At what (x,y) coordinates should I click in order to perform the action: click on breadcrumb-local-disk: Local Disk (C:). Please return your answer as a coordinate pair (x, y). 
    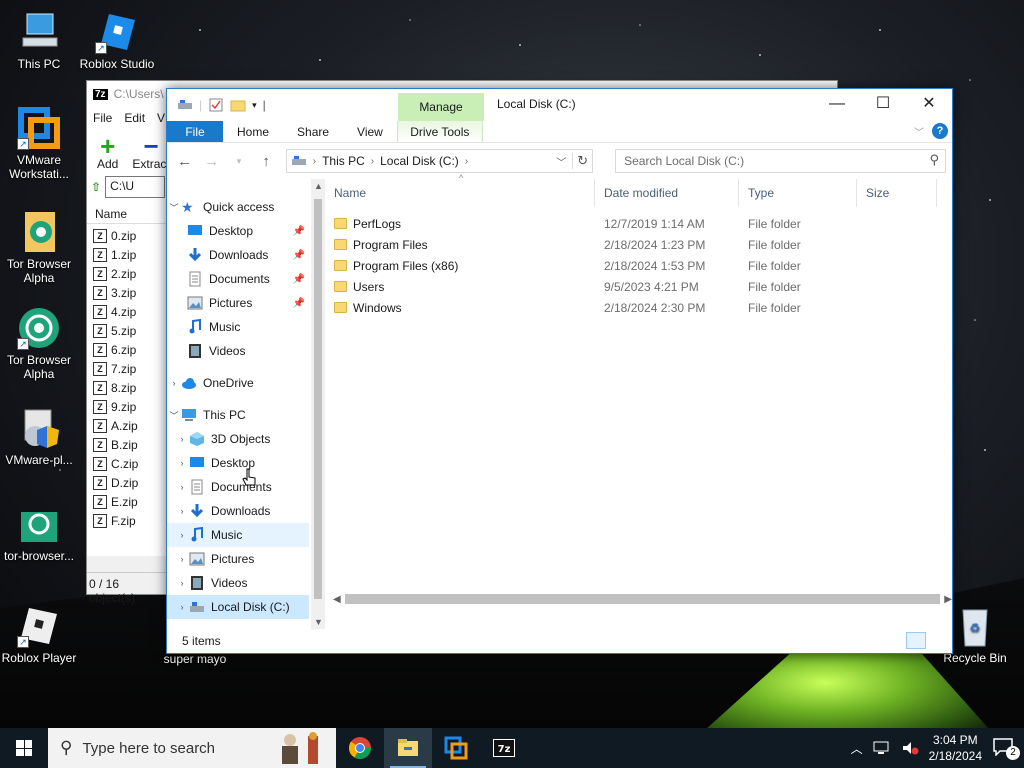
    Looking at the image, I should click on (419, 161).